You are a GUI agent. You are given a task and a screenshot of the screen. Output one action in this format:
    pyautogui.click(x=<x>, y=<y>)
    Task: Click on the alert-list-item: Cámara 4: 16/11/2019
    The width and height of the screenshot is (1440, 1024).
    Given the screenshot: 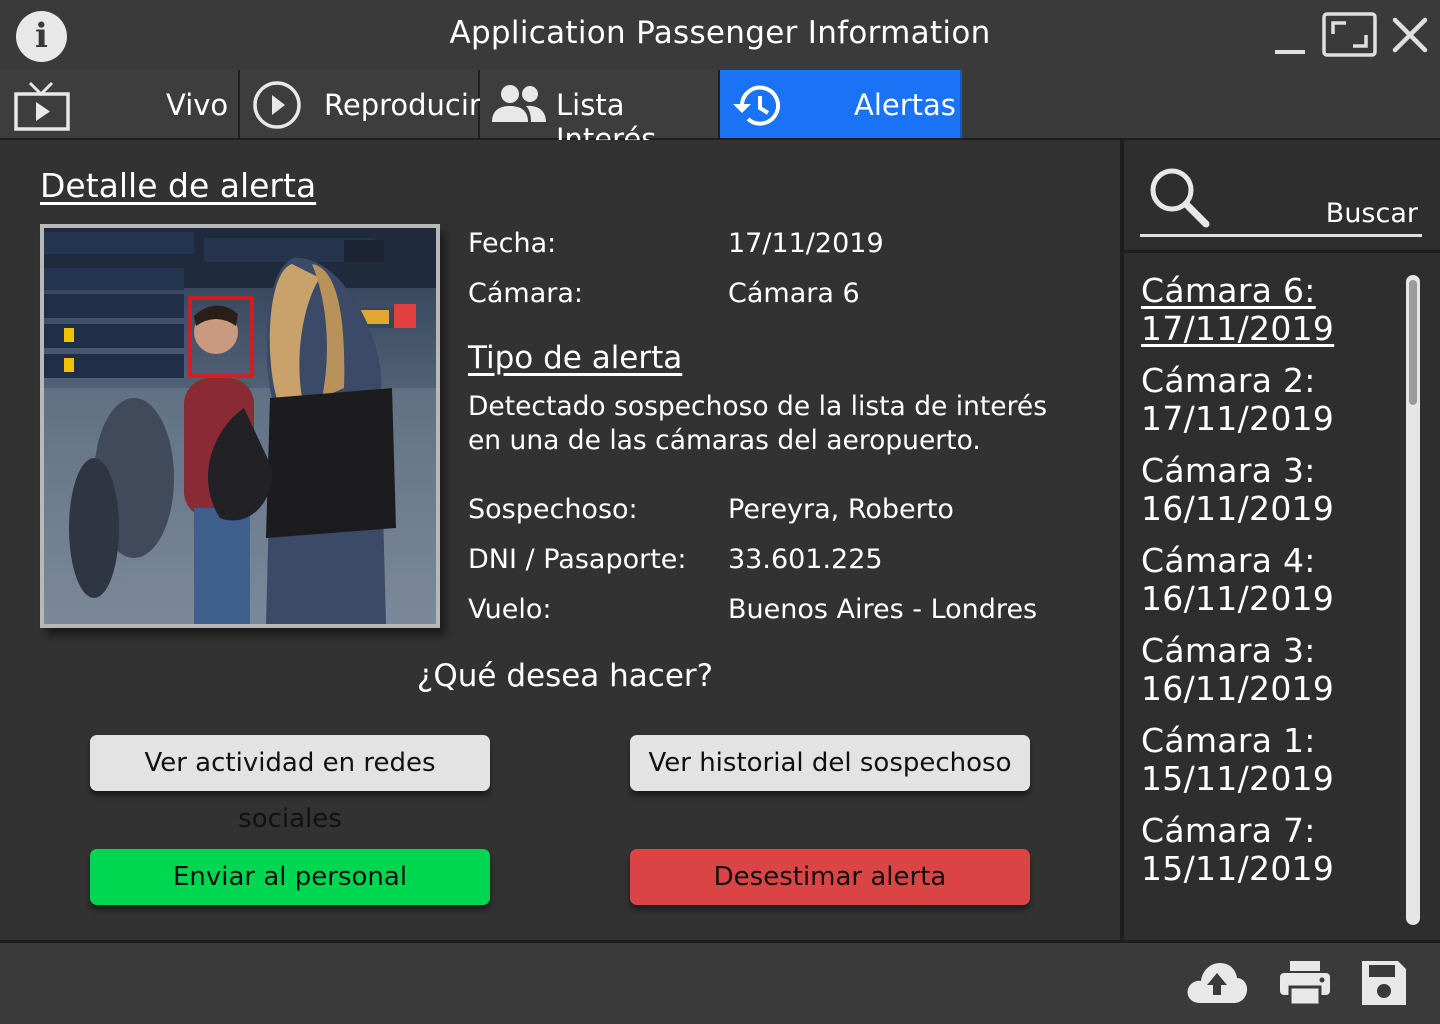 What is the action you would take?
    pyautogui.click(x=1266, y=580)
    